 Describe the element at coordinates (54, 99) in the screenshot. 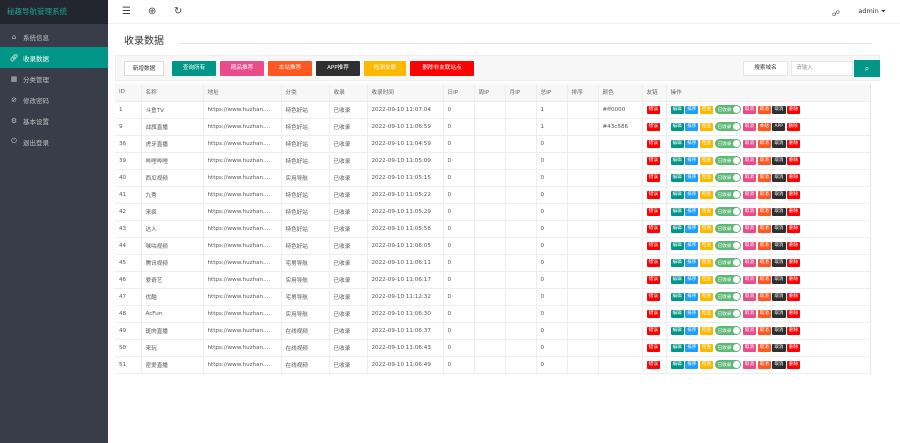

I see `sidebar-item-3: ⊘ 修改密码` at that location.